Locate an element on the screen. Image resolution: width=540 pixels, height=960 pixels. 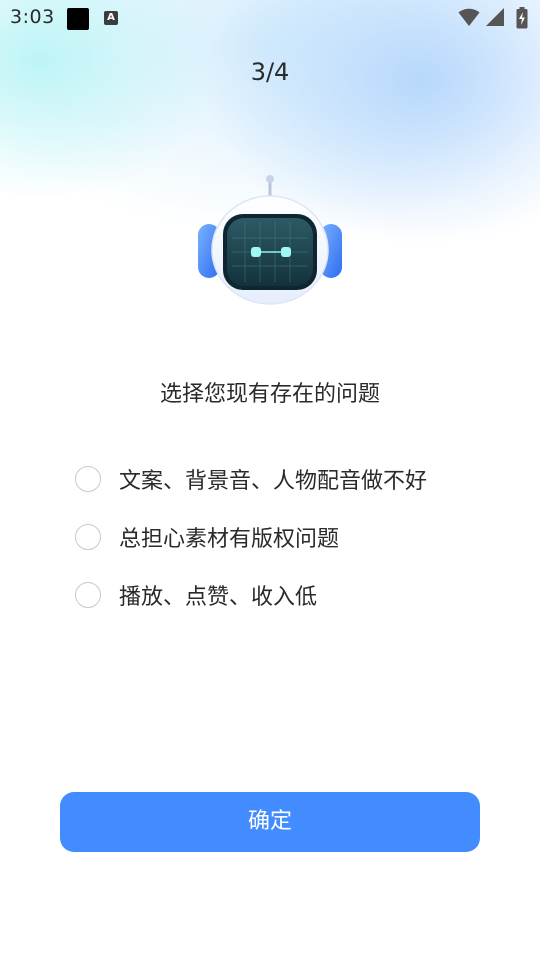
option-item: 文案、背景音、人物配音做不好 is located at coordinates (285, 479).